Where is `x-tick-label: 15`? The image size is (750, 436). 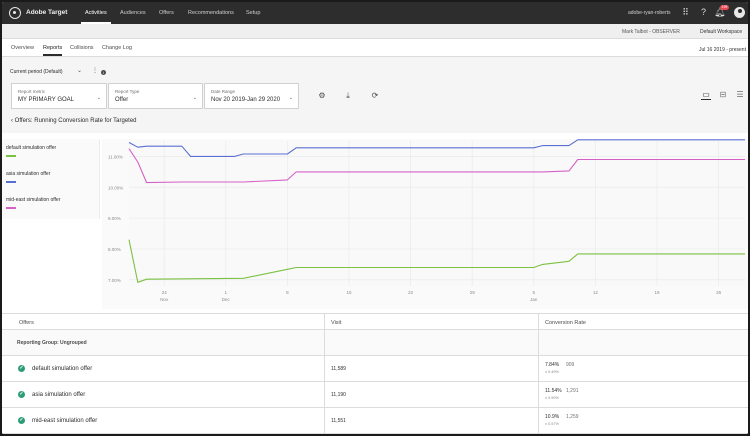
x-tick-label: 15 is located at coordinates (349, 292).